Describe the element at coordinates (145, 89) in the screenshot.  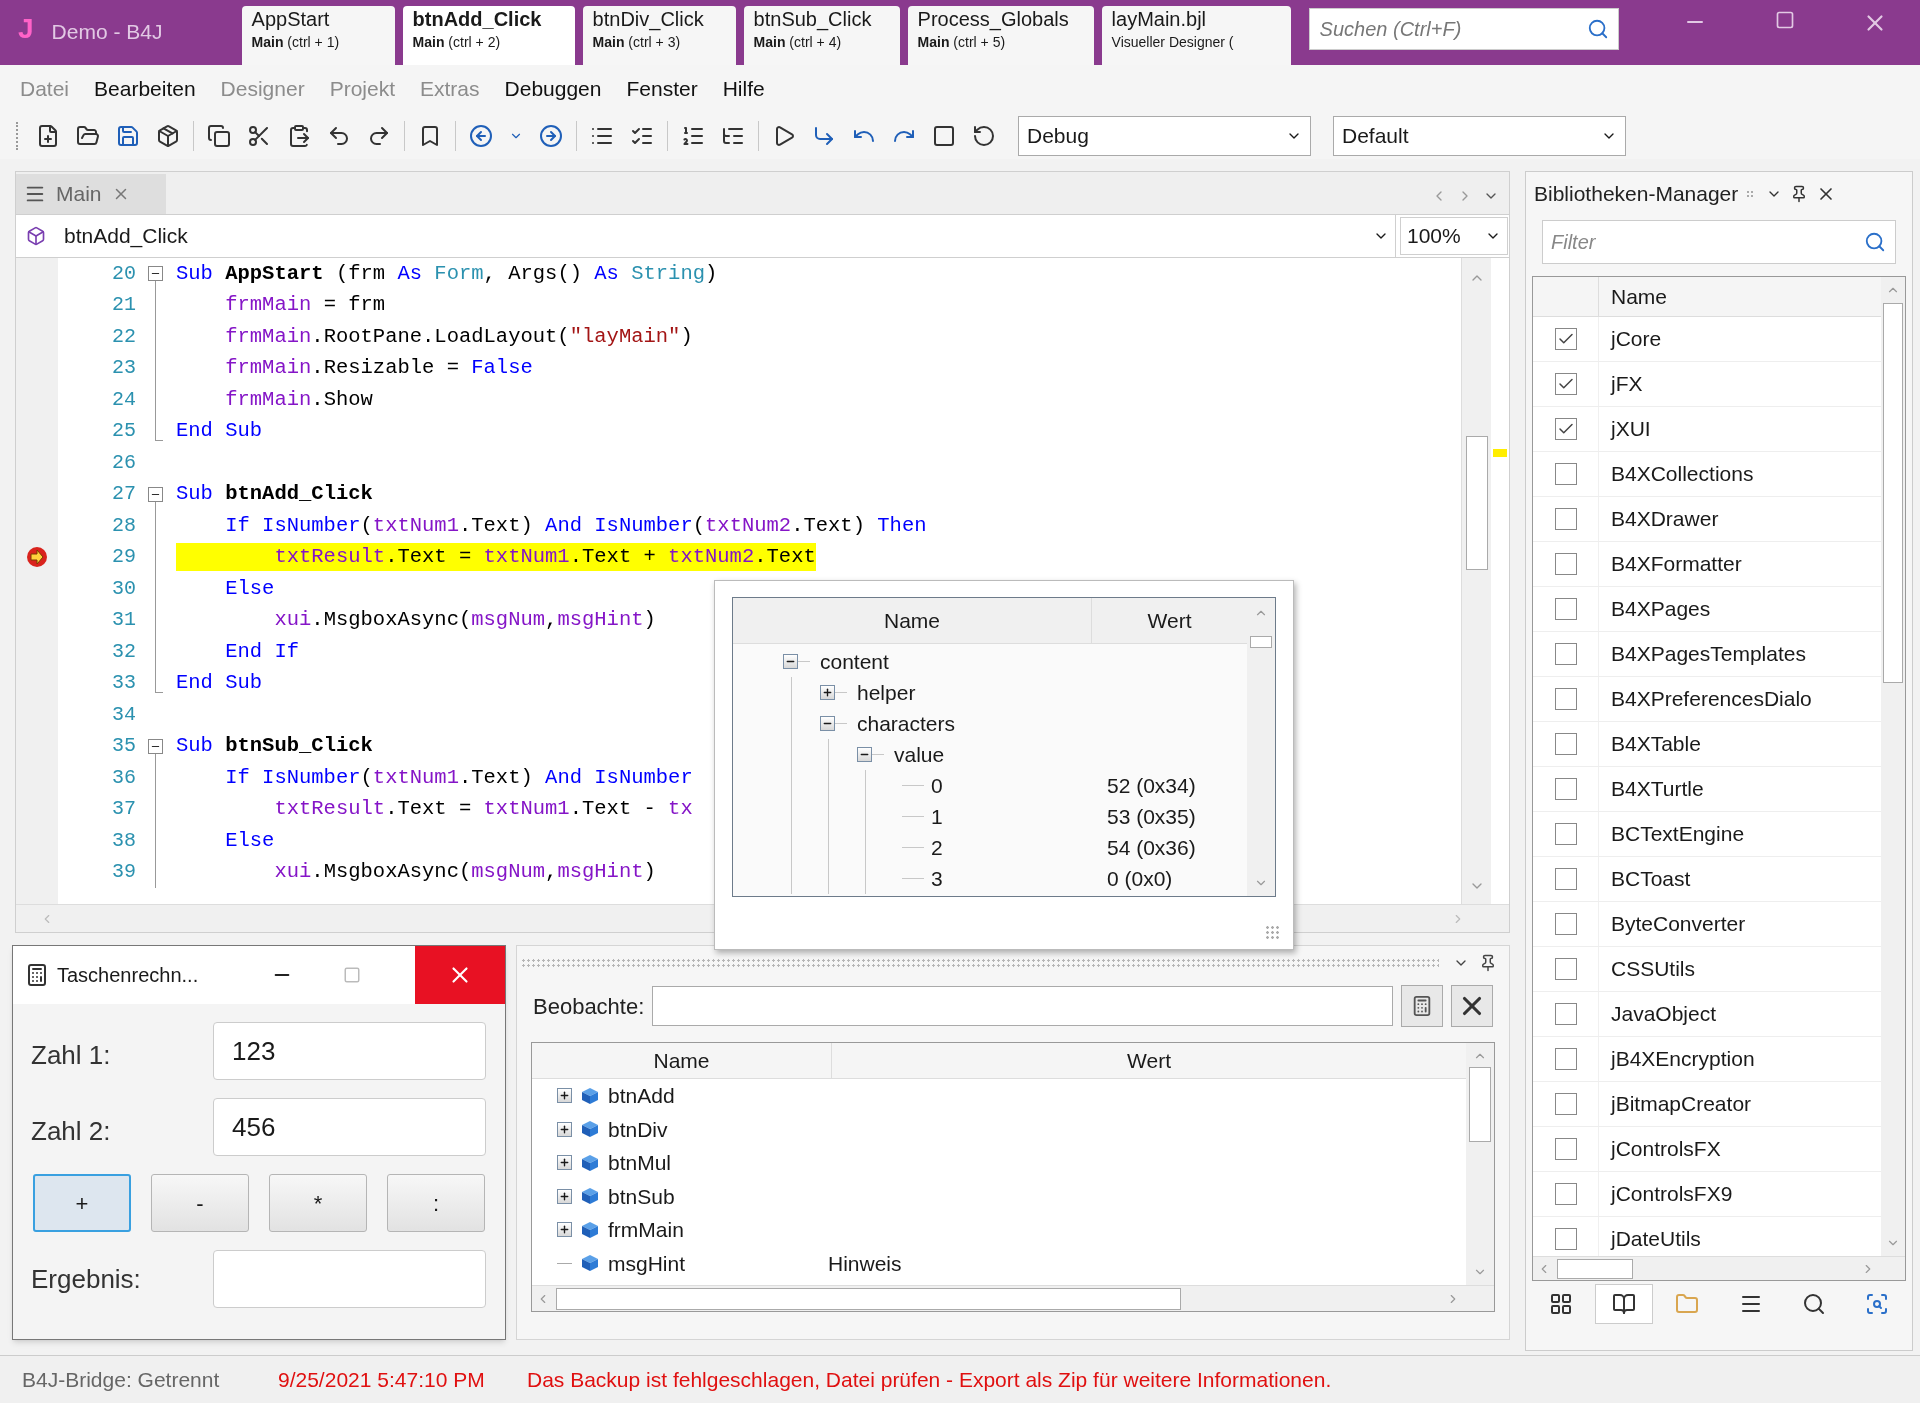
I see `menu-item: Bearbeiten` at that location.